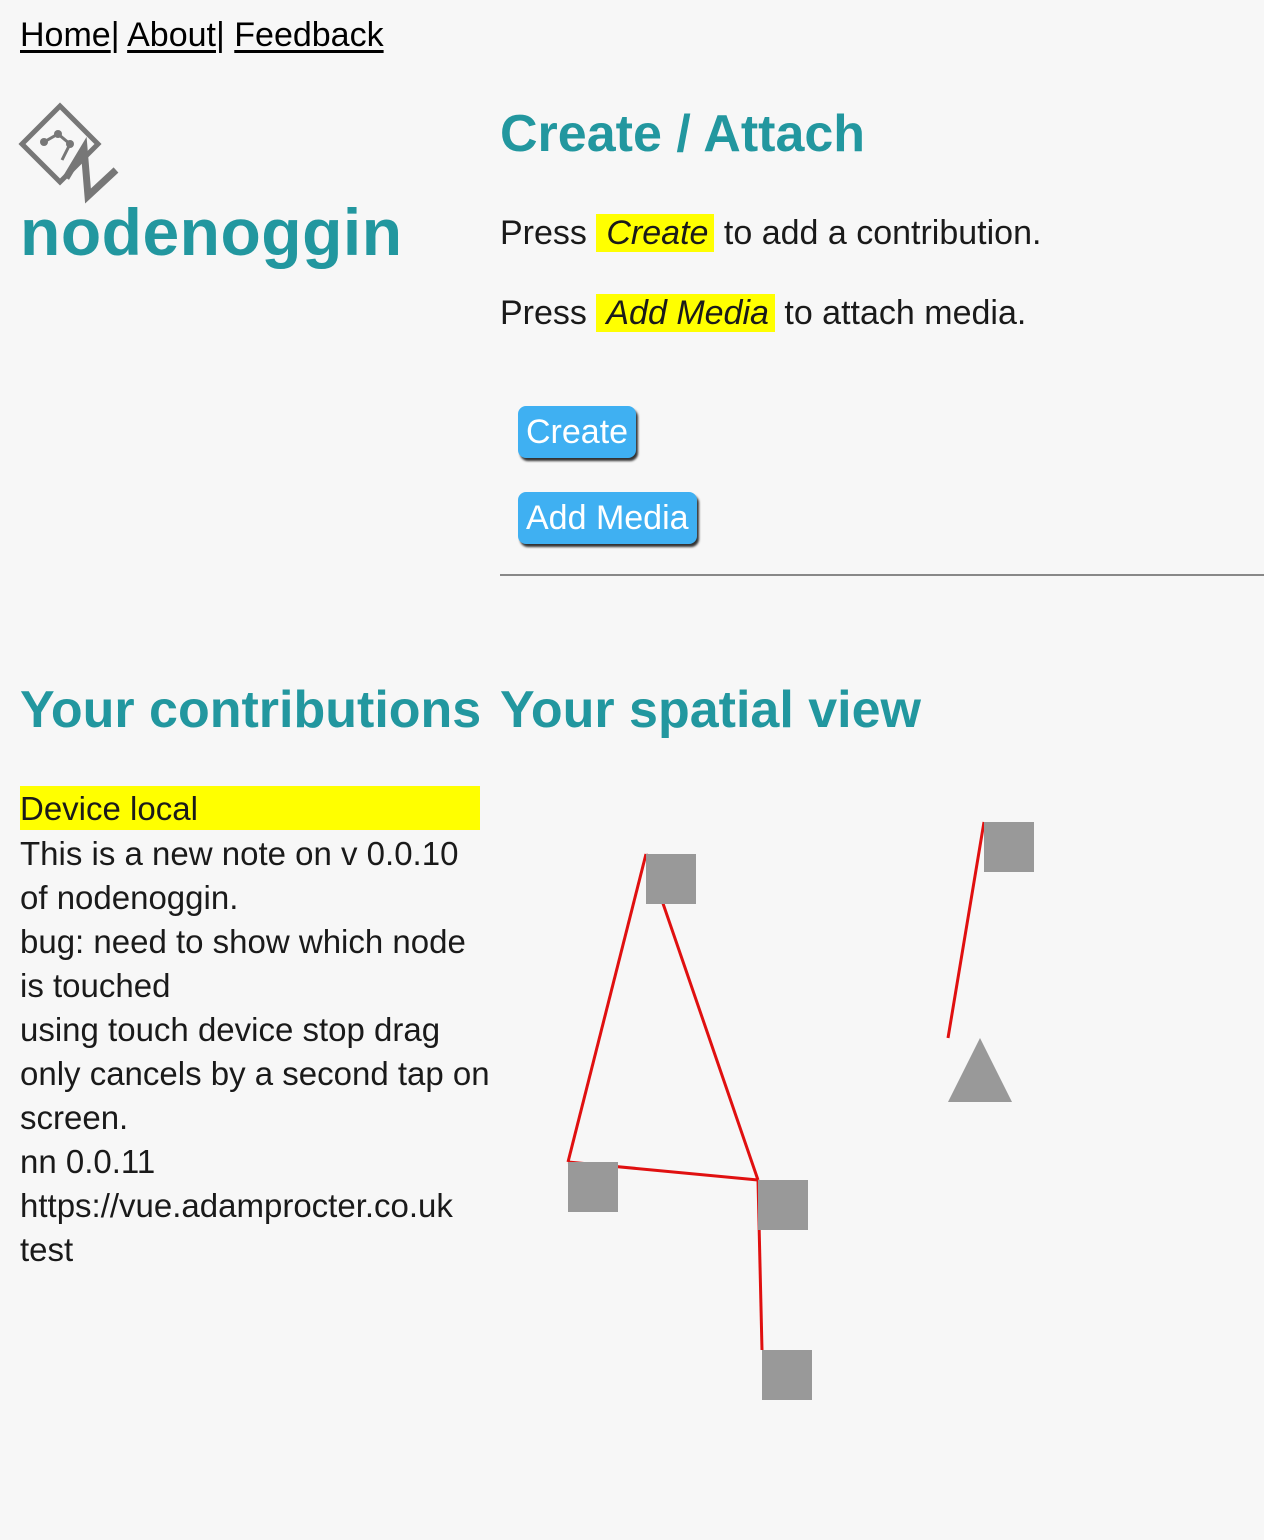  I want to click on instruction-highlight: Add Media, so click(685, 313).